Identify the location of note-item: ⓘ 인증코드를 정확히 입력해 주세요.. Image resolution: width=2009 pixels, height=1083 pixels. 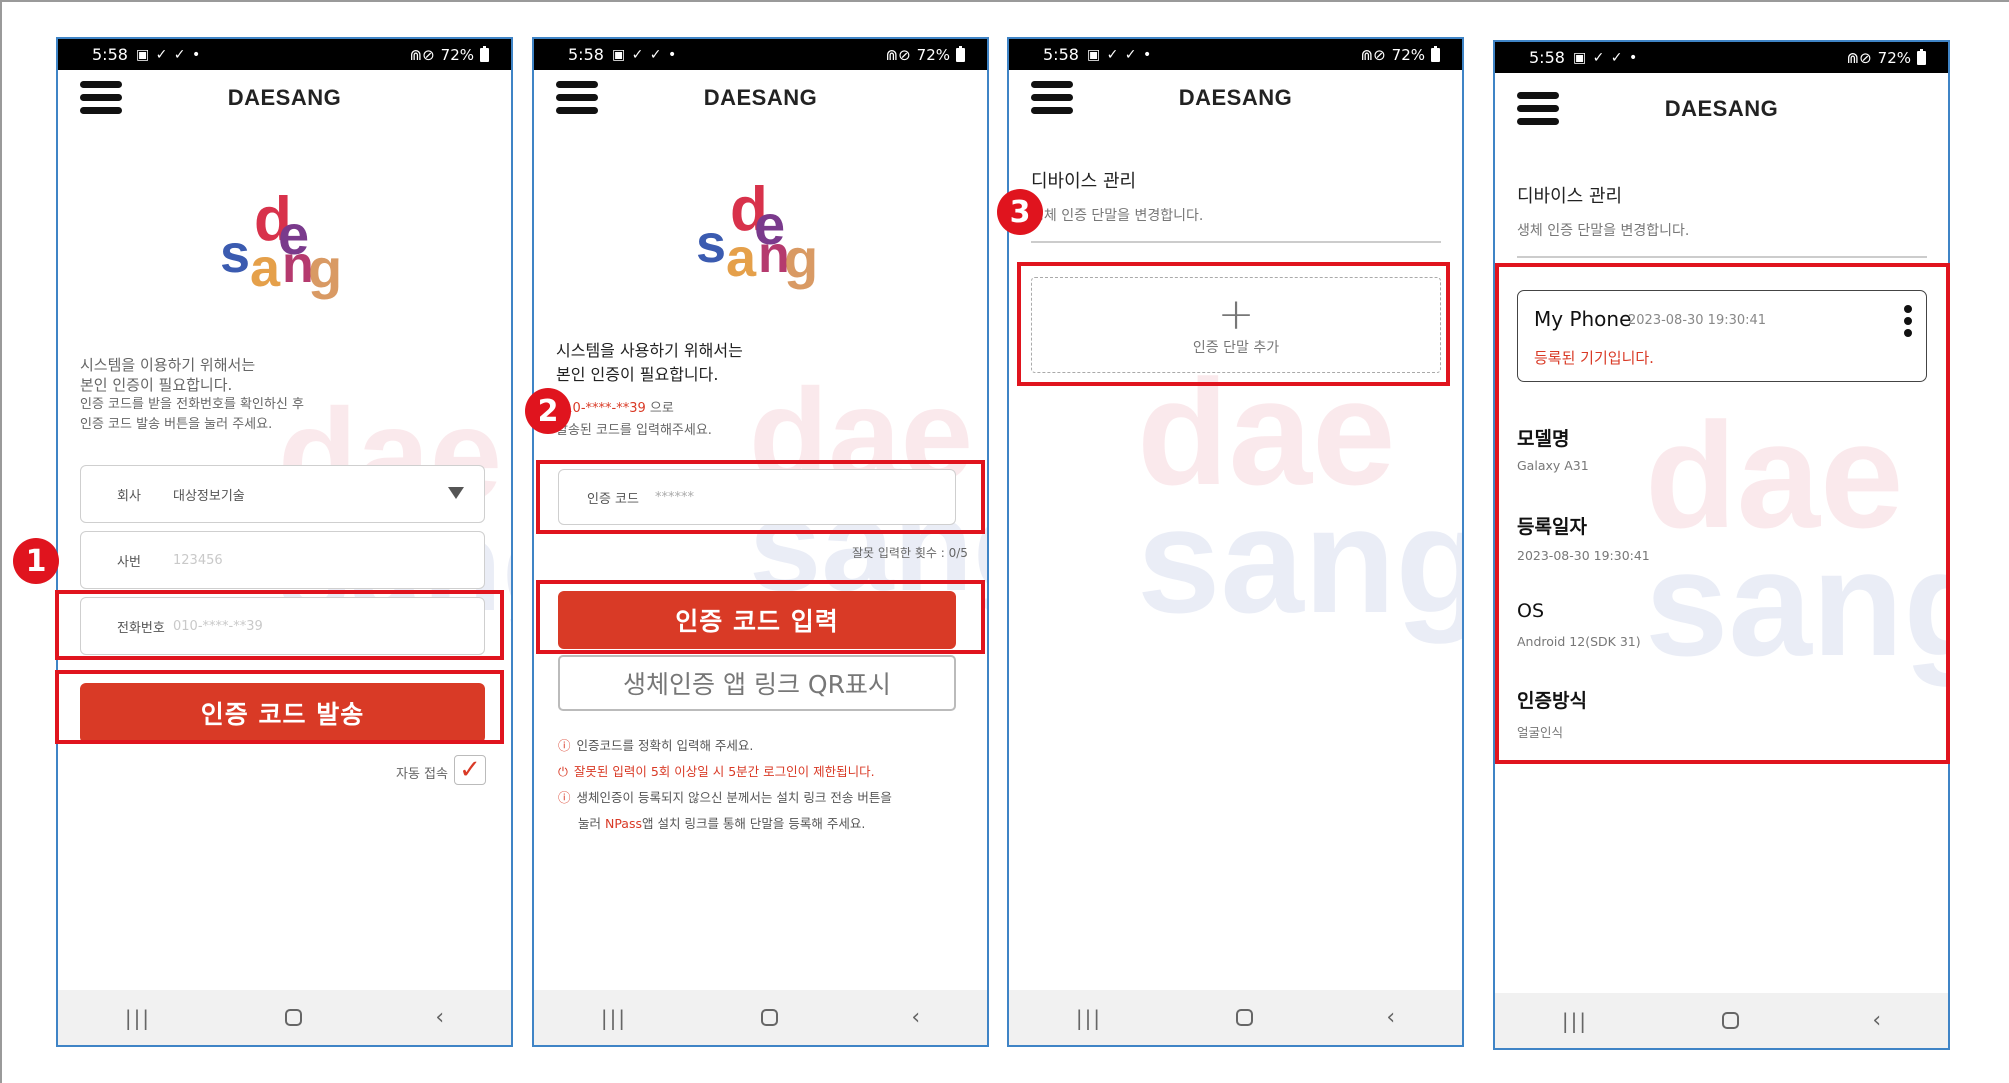
(656, 745).